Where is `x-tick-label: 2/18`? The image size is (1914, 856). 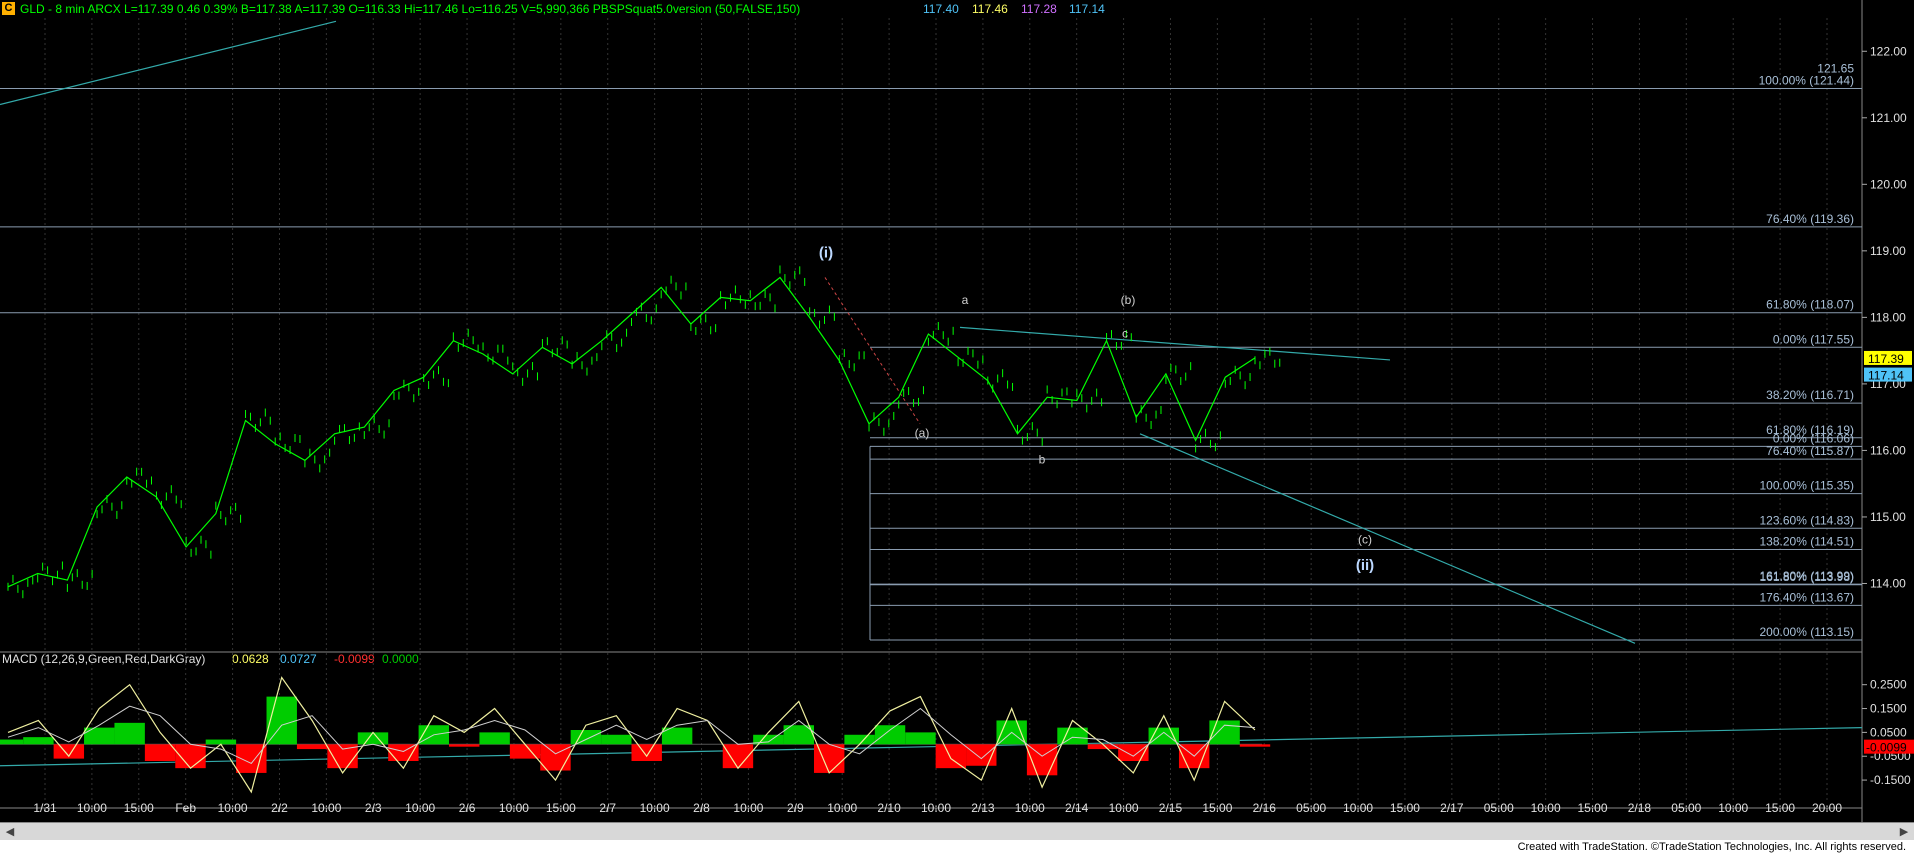 x-tick-label: 2/18 is located at coordinates (1640, 808).